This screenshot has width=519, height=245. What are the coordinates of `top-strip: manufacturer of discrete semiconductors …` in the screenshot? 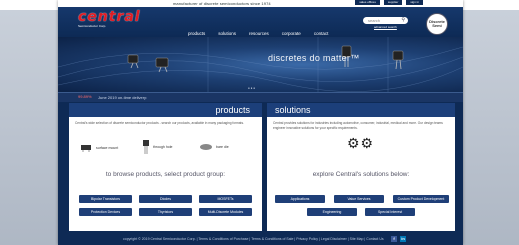 It's located at (260, 3).